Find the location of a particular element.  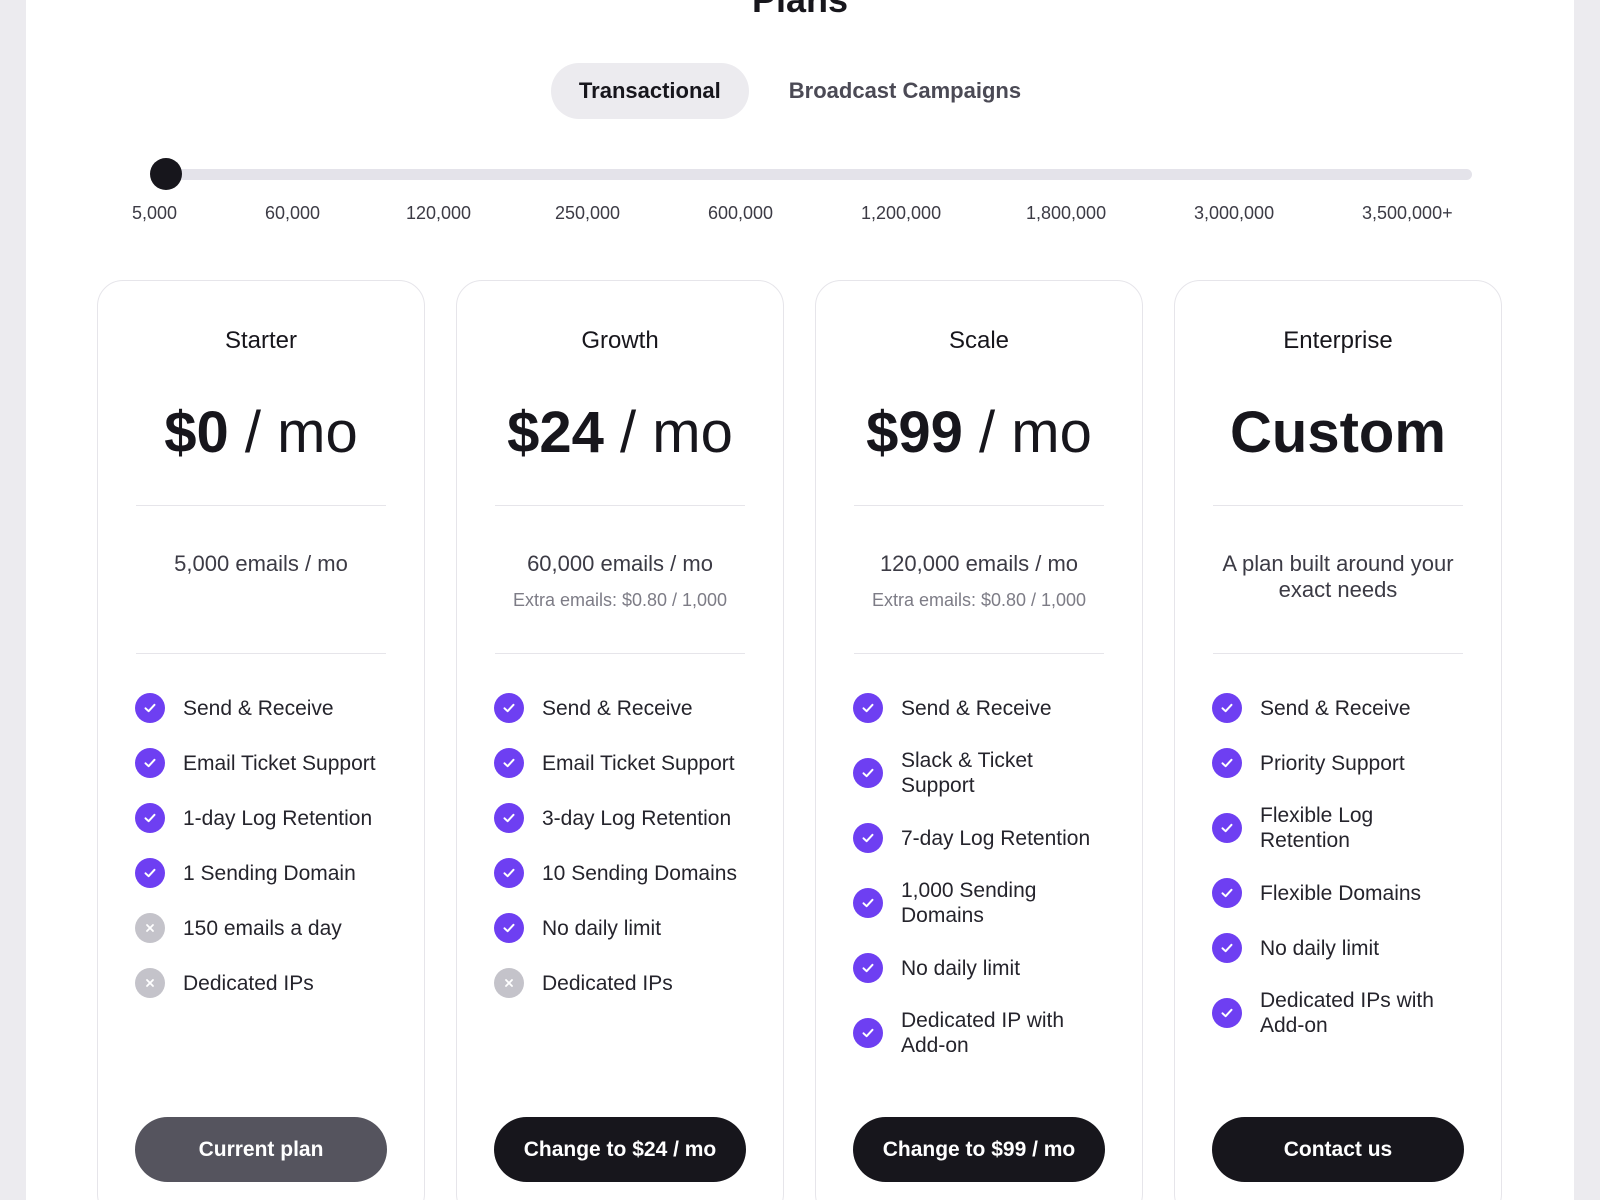

plan-name: Enterprise is located at coordinates (1338, 340).